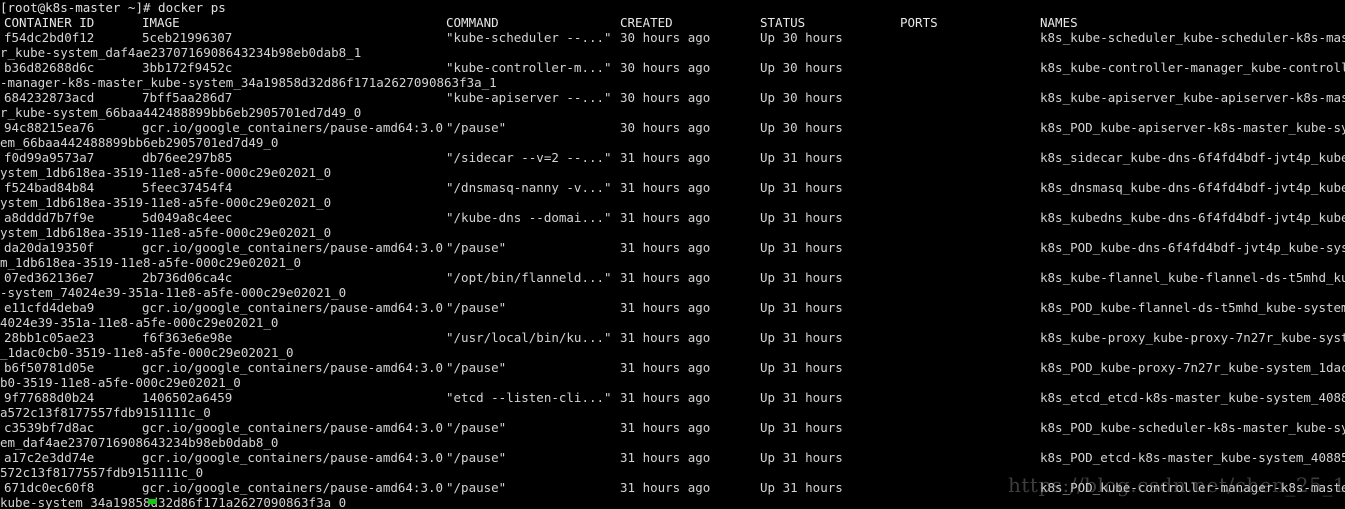  Describe the element at coordinates (152, 501) in the screenshot. I see `terminal-cursor` at that location.